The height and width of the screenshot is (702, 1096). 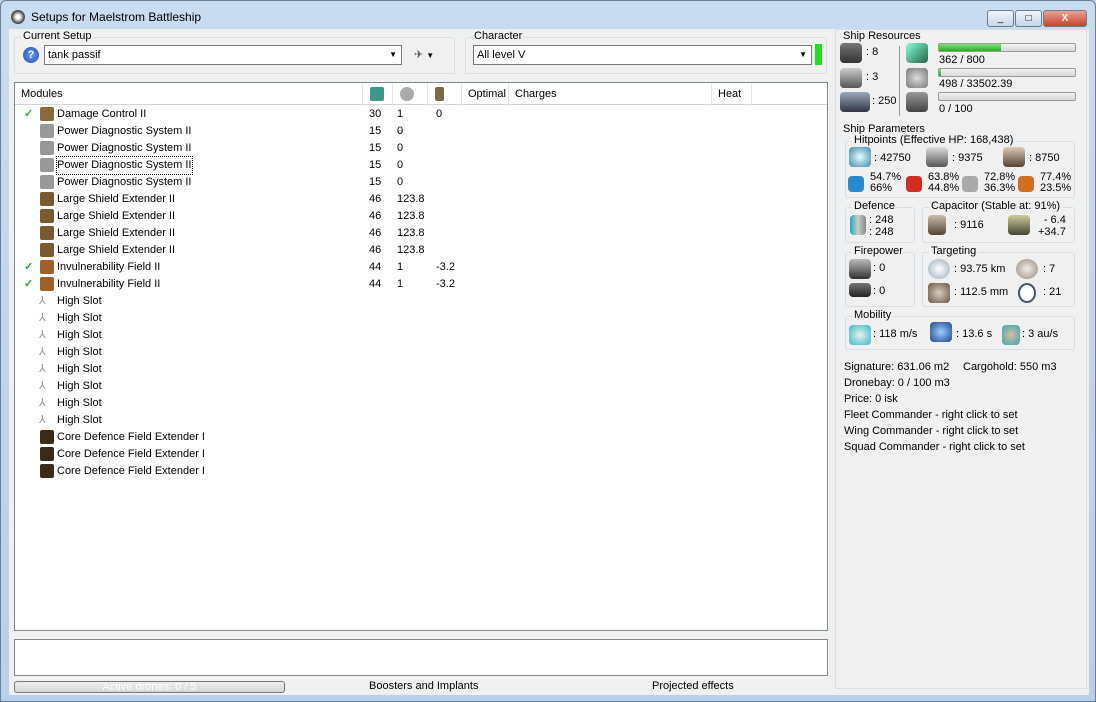 I want to click on powergrid-value: 498 / 33502.39, so click(x=976, y=84).